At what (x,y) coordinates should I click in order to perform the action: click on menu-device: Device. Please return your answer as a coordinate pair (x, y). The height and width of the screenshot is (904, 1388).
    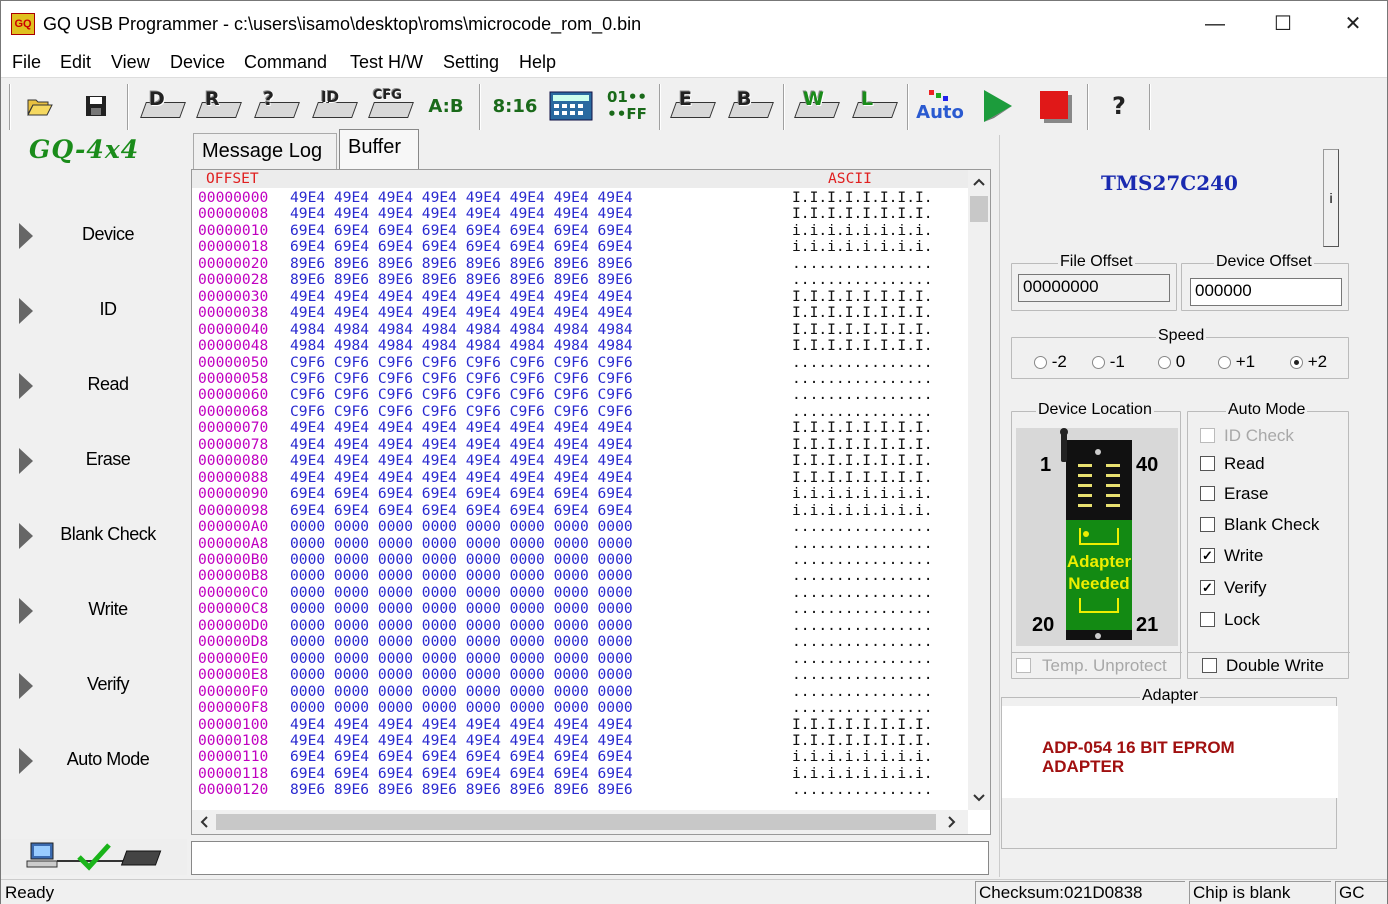
    Looking at the image, I should click on (197, 62).